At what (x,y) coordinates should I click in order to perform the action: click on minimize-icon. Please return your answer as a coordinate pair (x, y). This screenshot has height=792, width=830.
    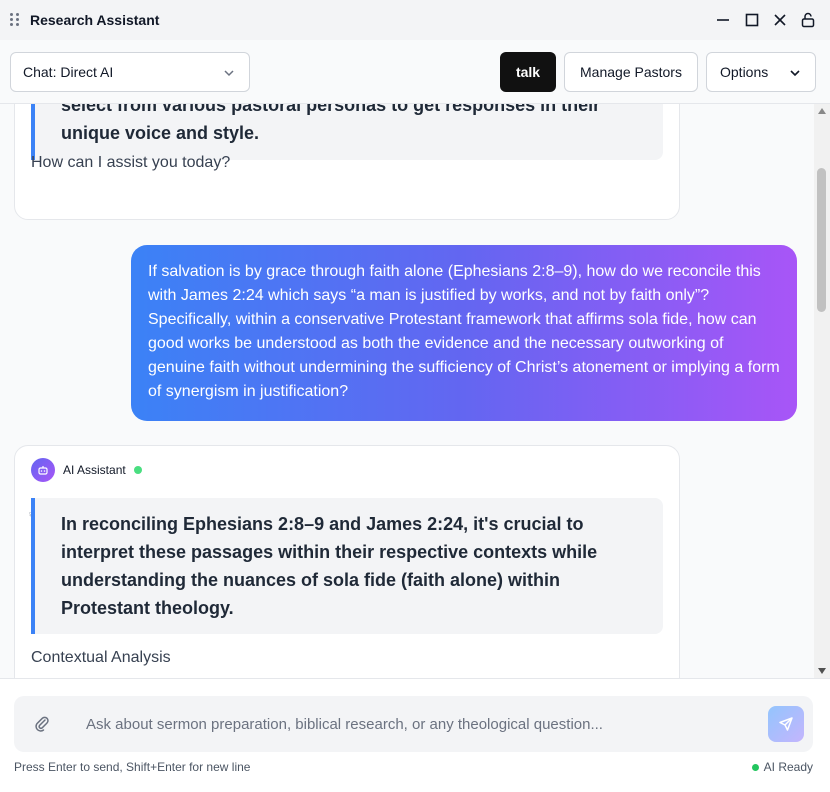
    Looking at the image, I should click on (723, 20).